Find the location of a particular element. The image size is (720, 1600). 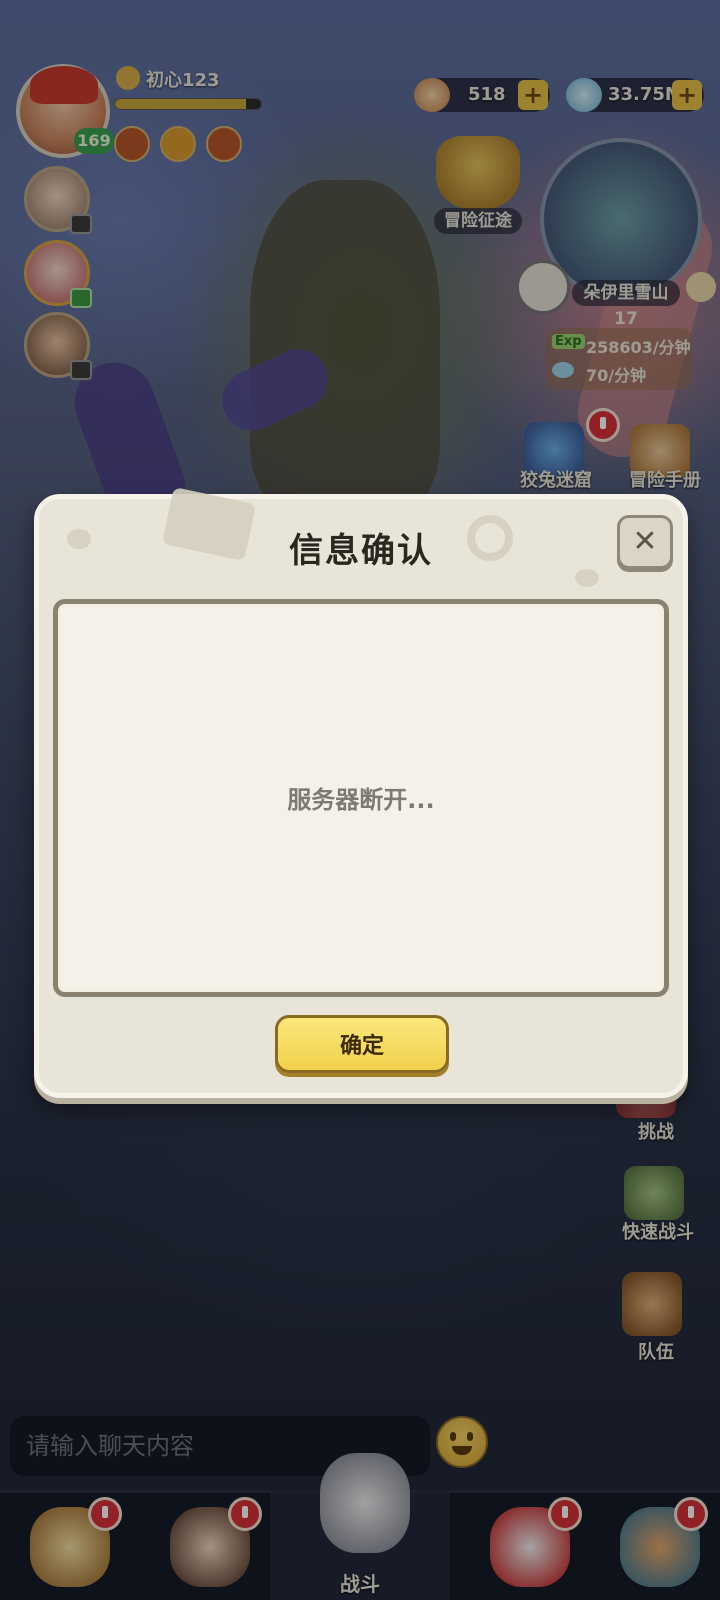

confirm-button: 确定 is located at coordinates (362, 1044).